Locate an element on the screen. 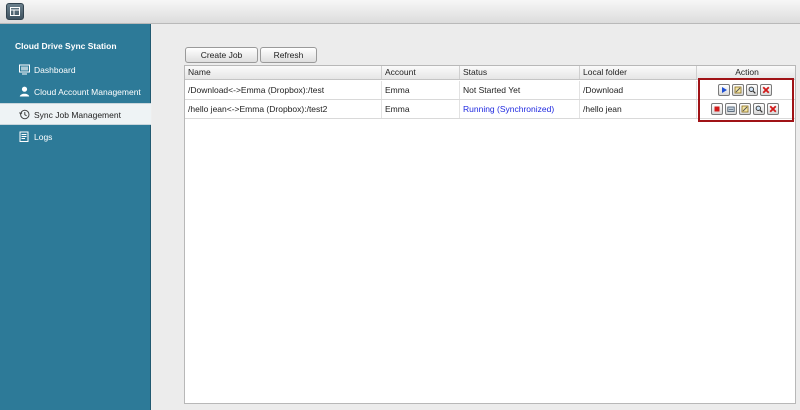  sidebar-item-label: Logs is located at coordinates (43, 137).